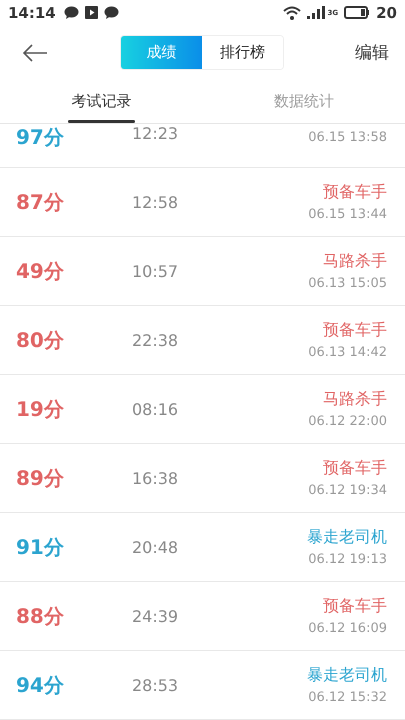 Image resolution: width=405 pixels, height=720 pixels. I want to click on edit-button: 编辑, so click(372, 52).